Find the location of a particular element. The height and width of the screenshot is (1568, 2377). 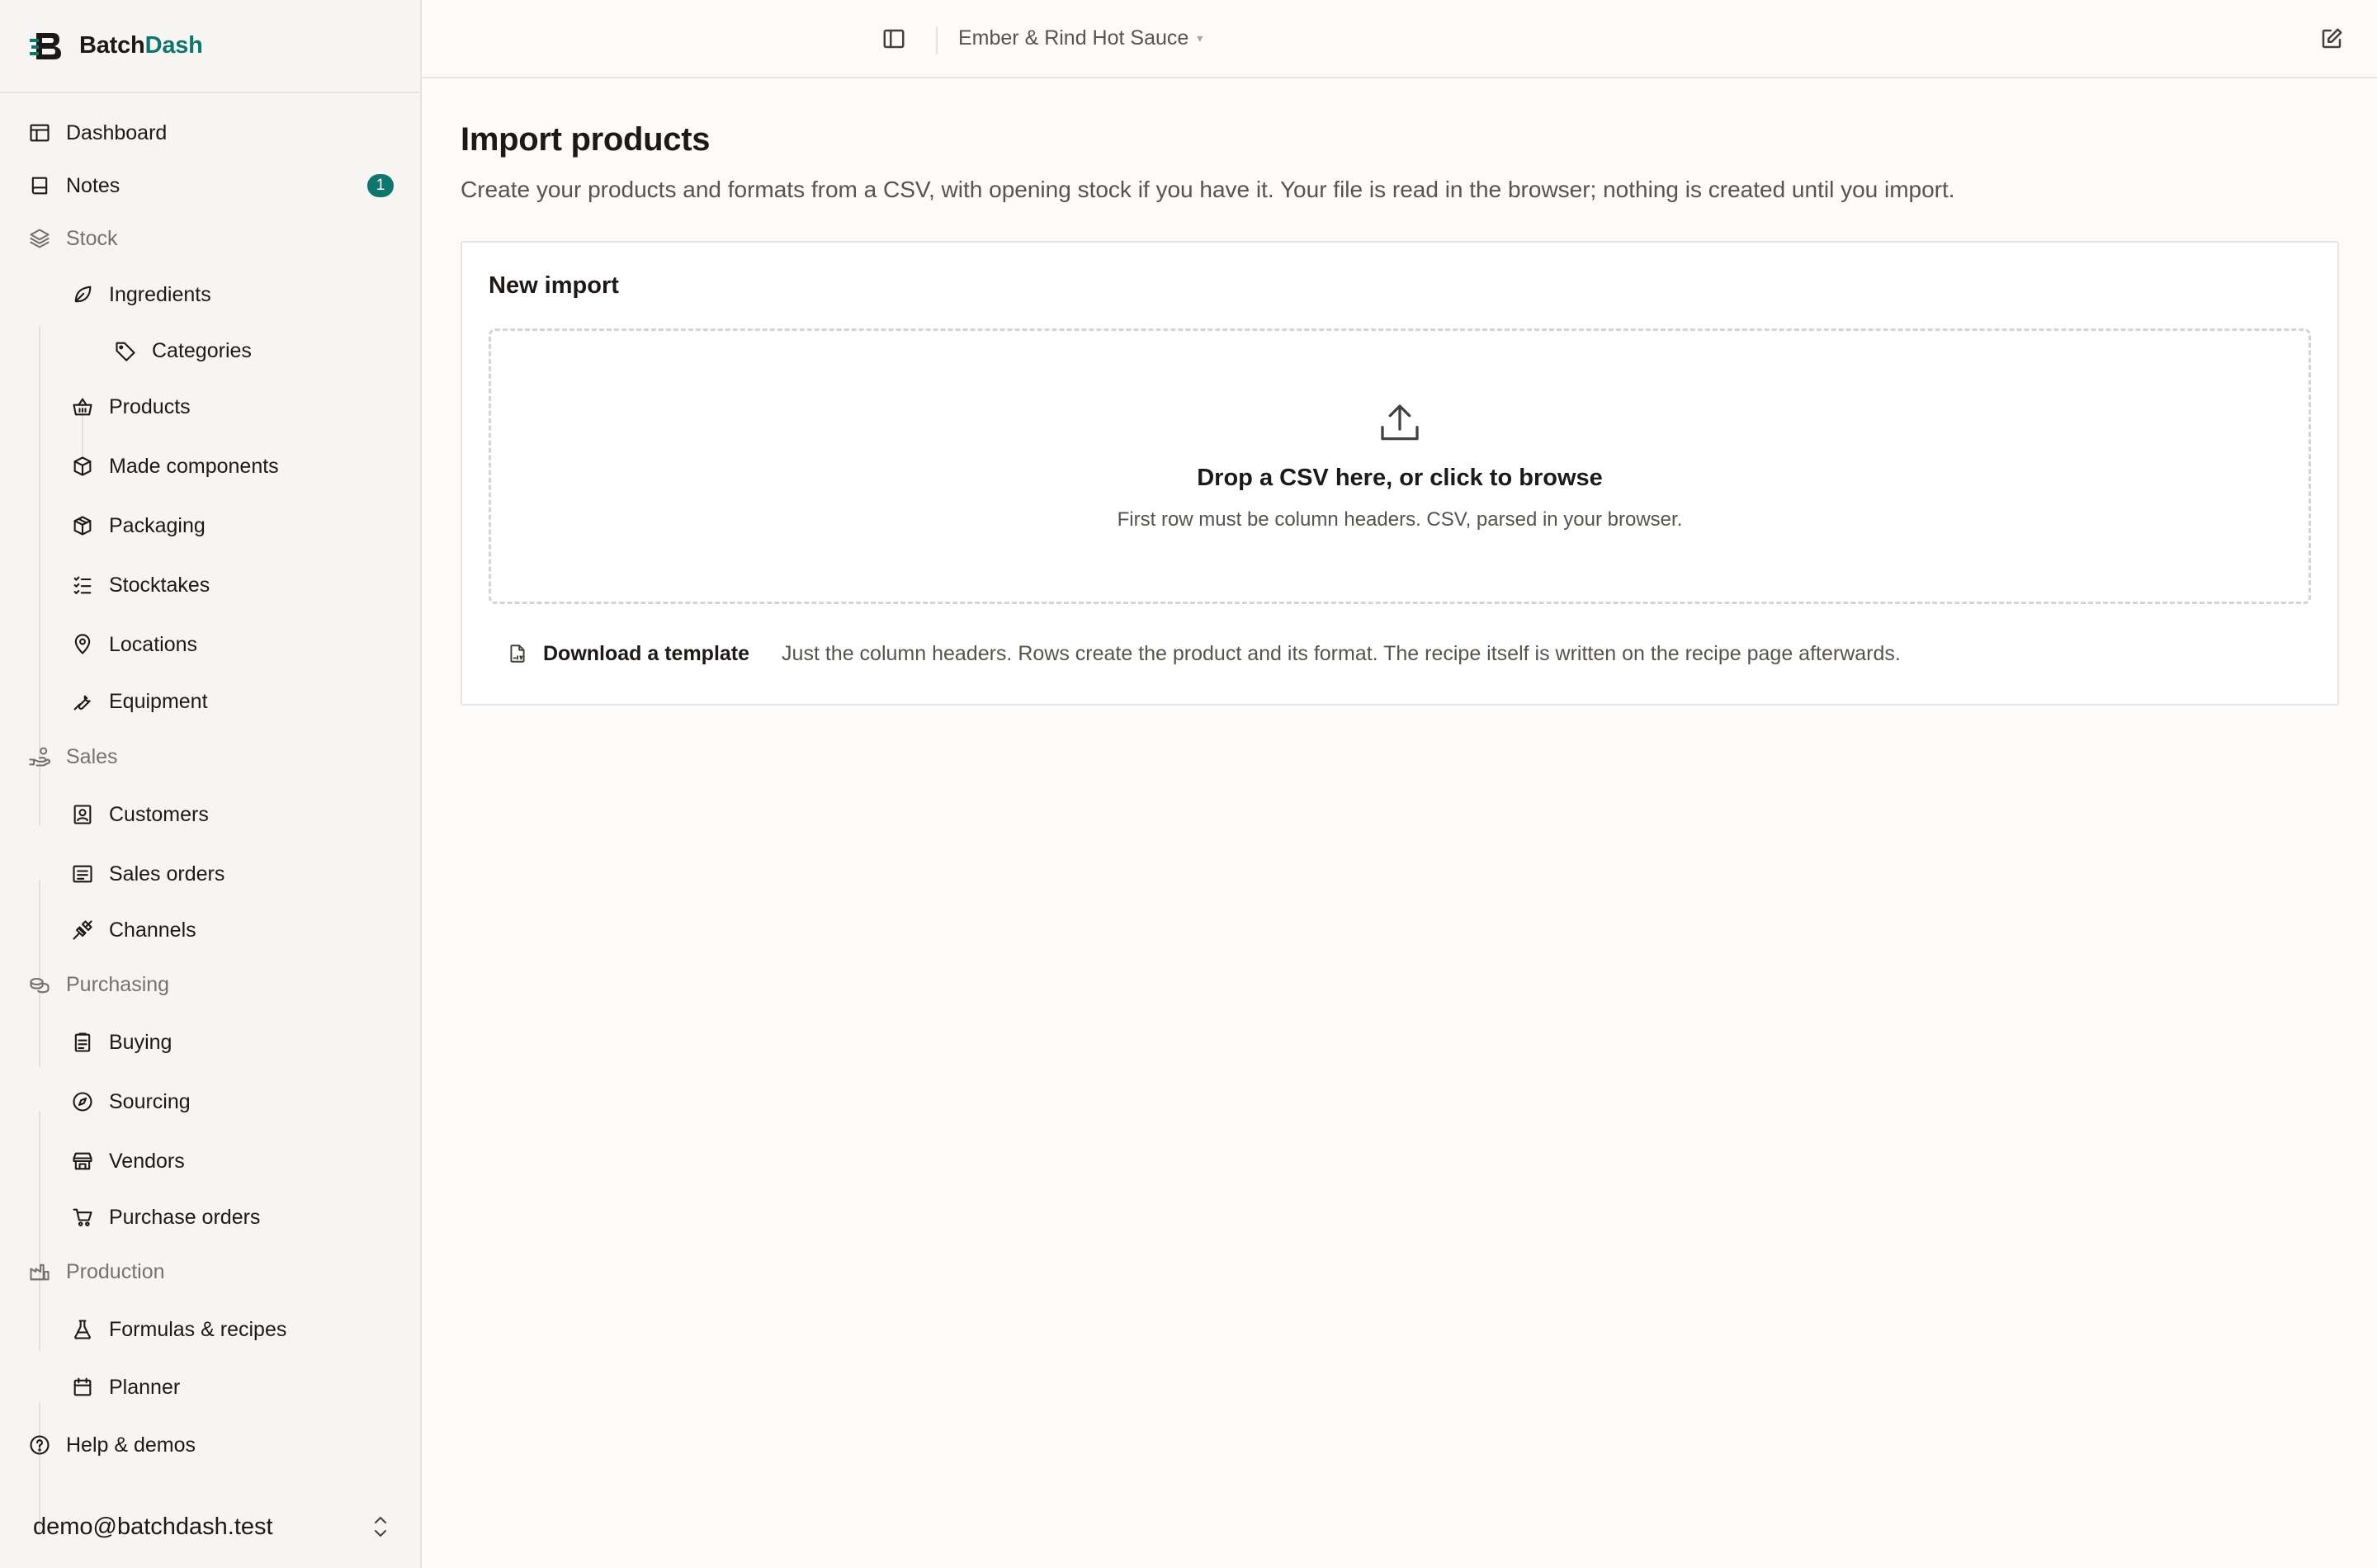

layers-icon is located at coordinates (39, 238).